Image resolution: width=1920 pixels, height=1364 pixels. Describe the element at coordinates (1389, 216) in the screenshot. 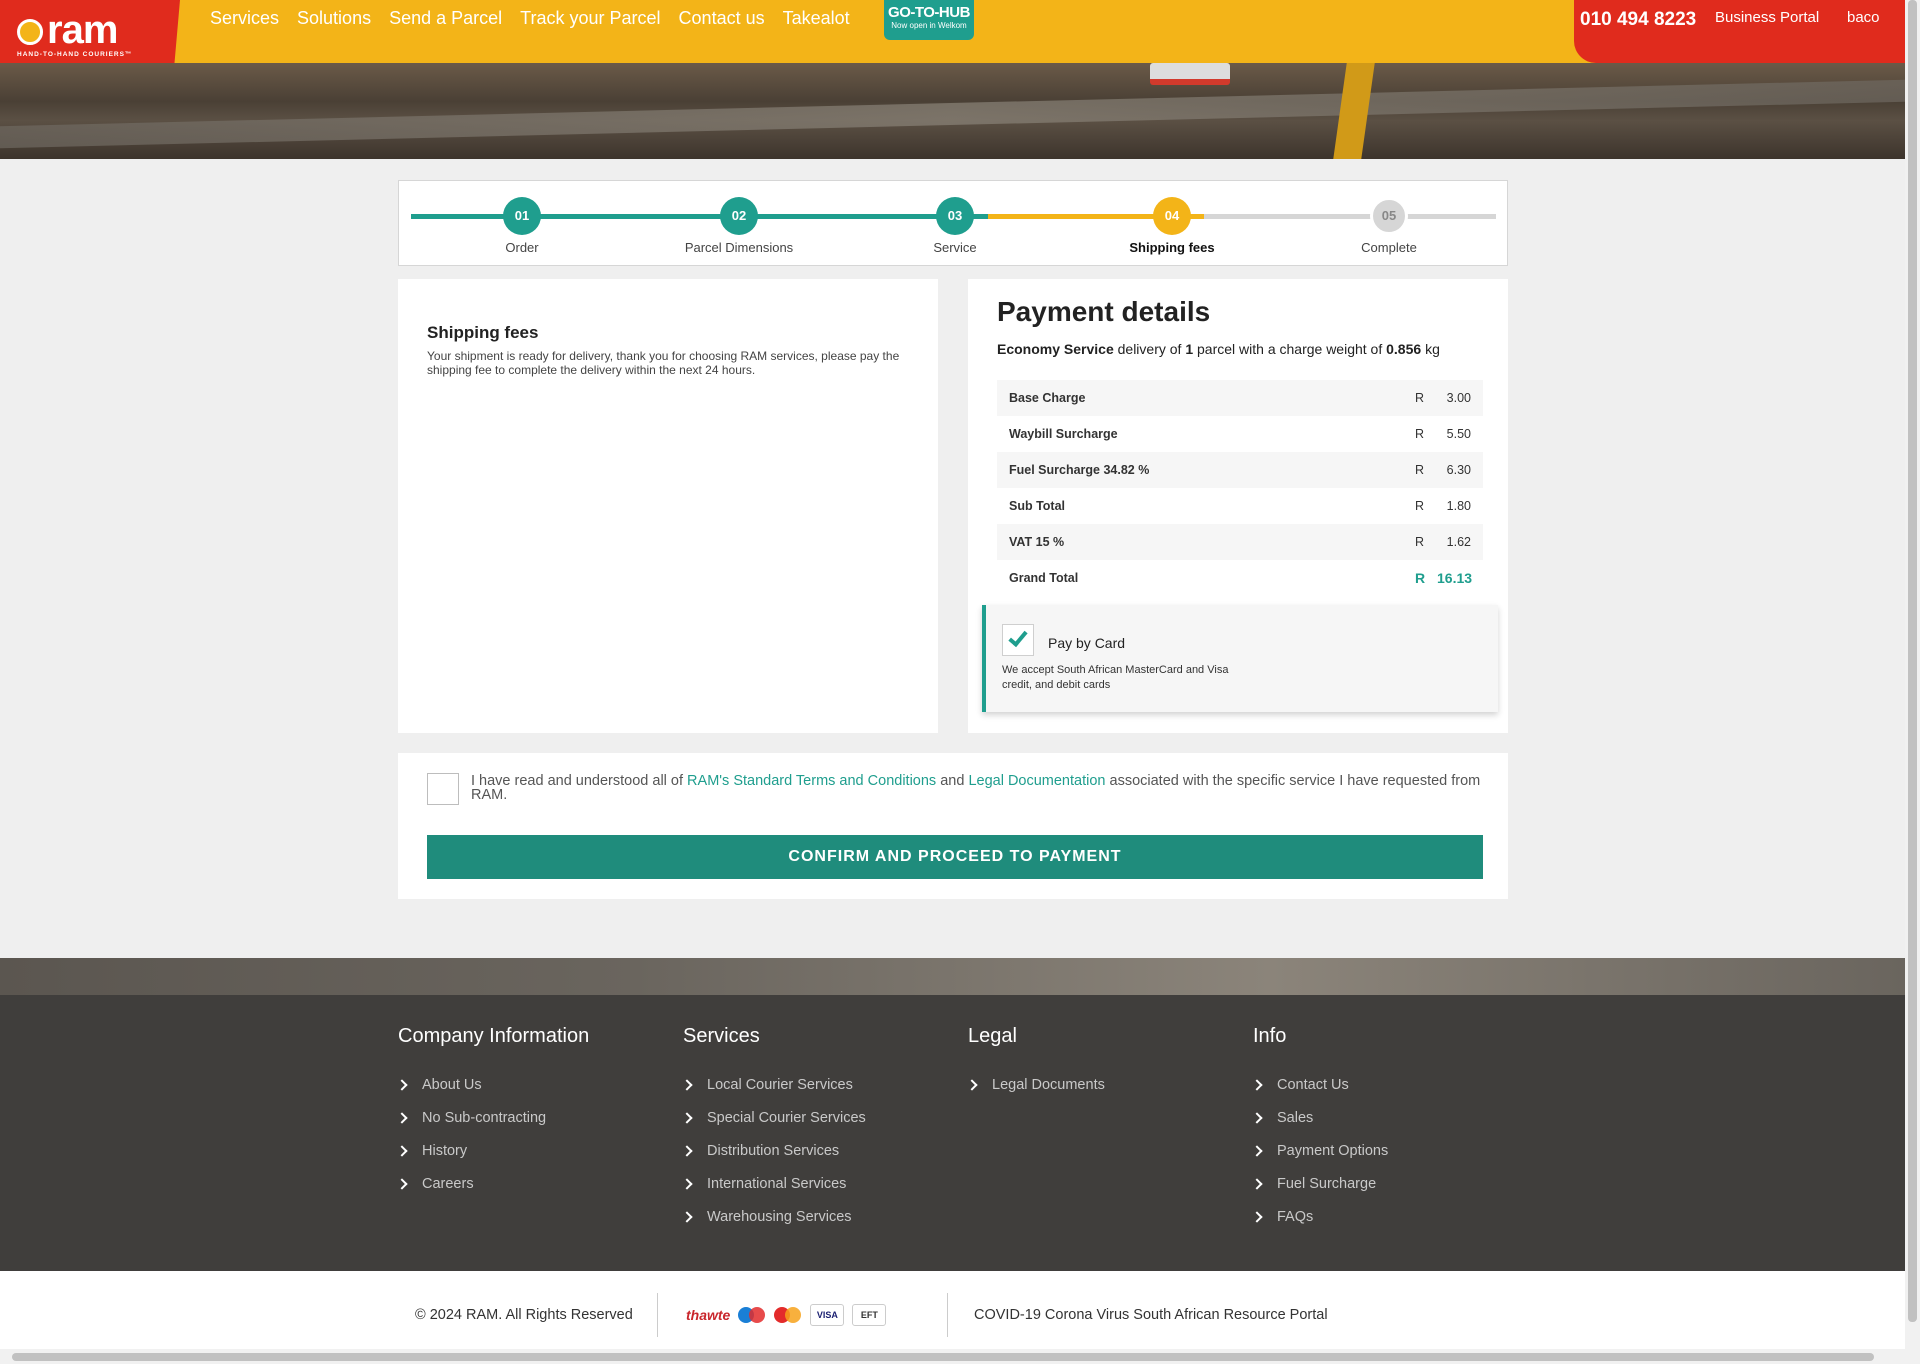

I see `step-number: 05` at that location.